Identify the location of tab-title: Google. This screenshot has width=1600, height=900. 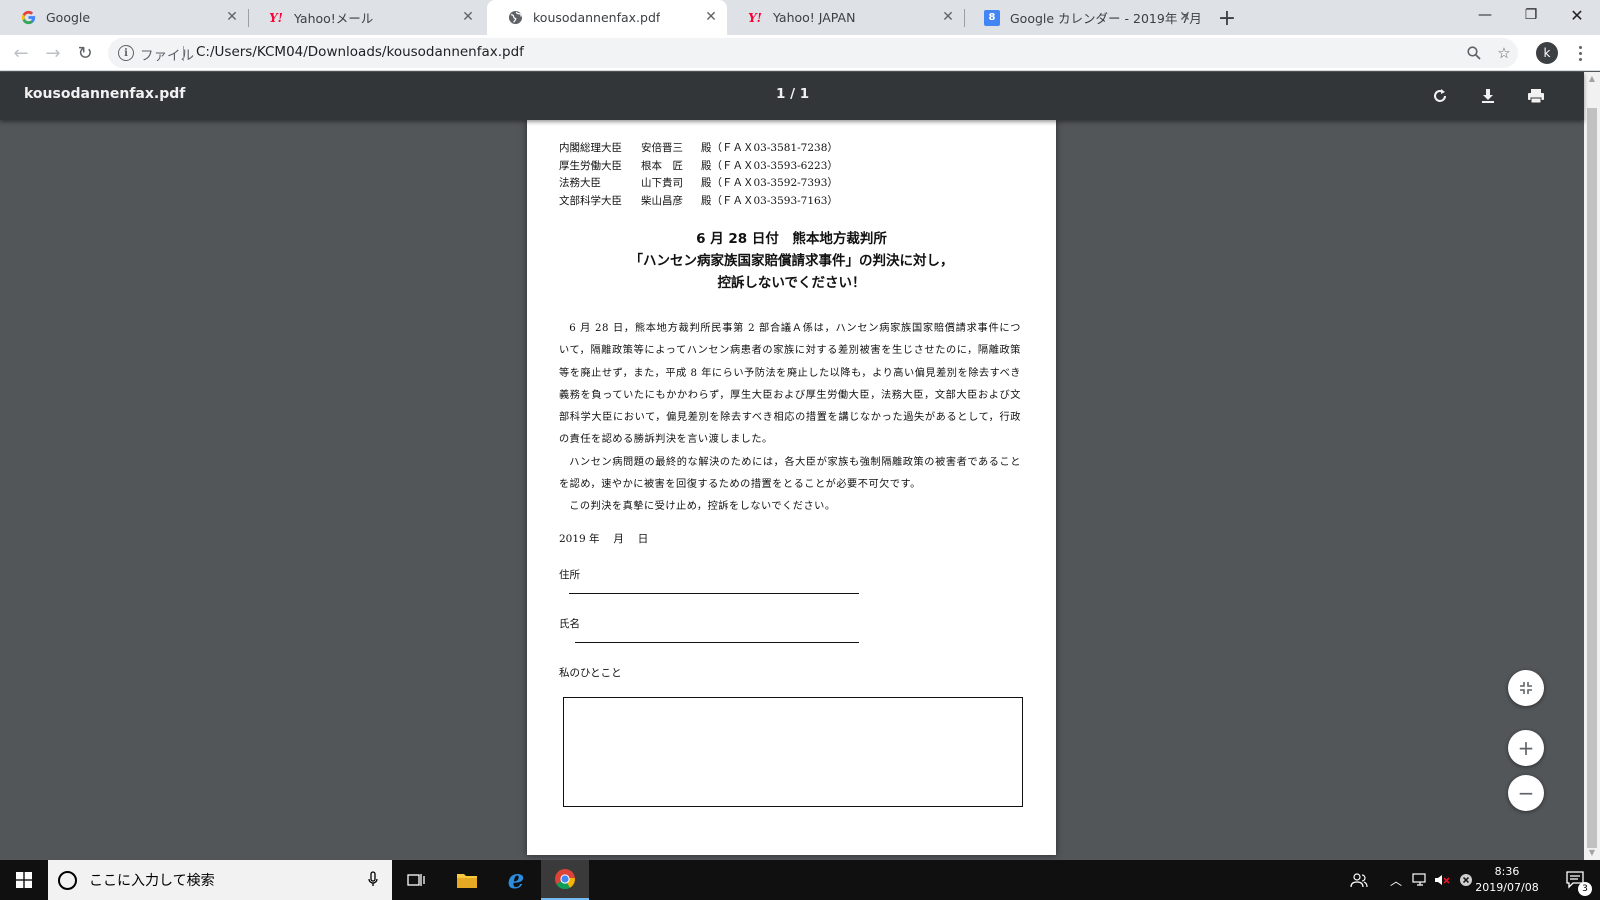
(68, 17).